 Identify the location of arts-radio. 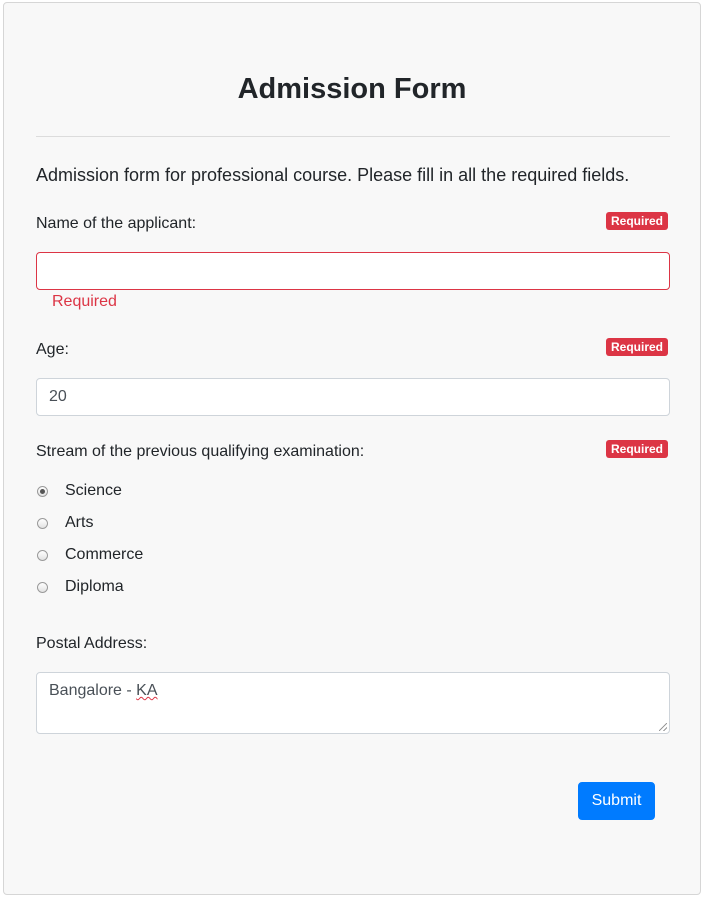
(42, 523).